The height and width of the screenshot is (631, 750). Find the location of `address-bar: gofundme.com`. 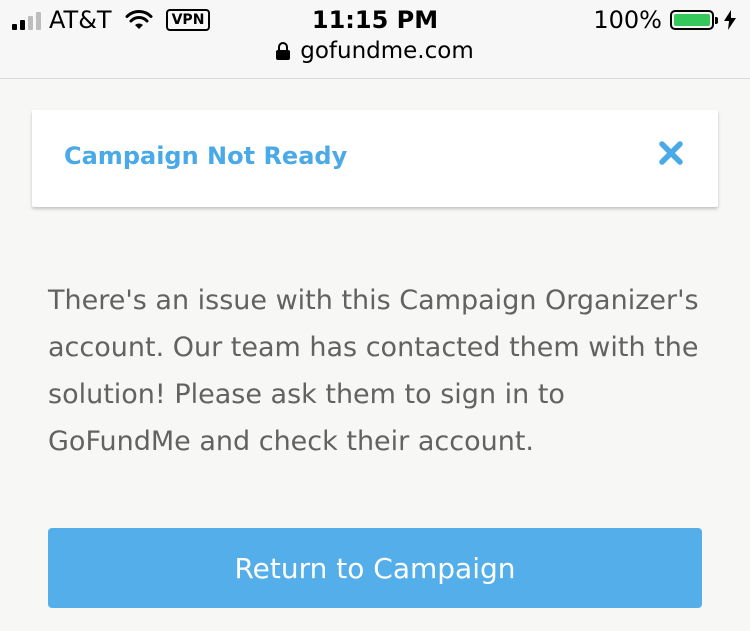

address-bar: gofundme.com is located at coordinates (375, 51).